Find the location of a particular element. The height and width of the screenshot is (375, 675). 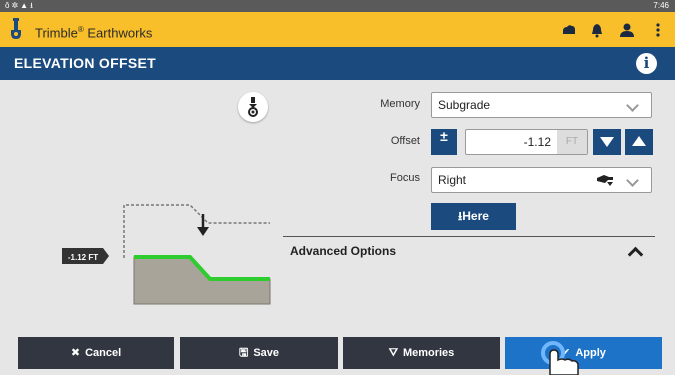

user-icon is located at coordinates (627, 30).